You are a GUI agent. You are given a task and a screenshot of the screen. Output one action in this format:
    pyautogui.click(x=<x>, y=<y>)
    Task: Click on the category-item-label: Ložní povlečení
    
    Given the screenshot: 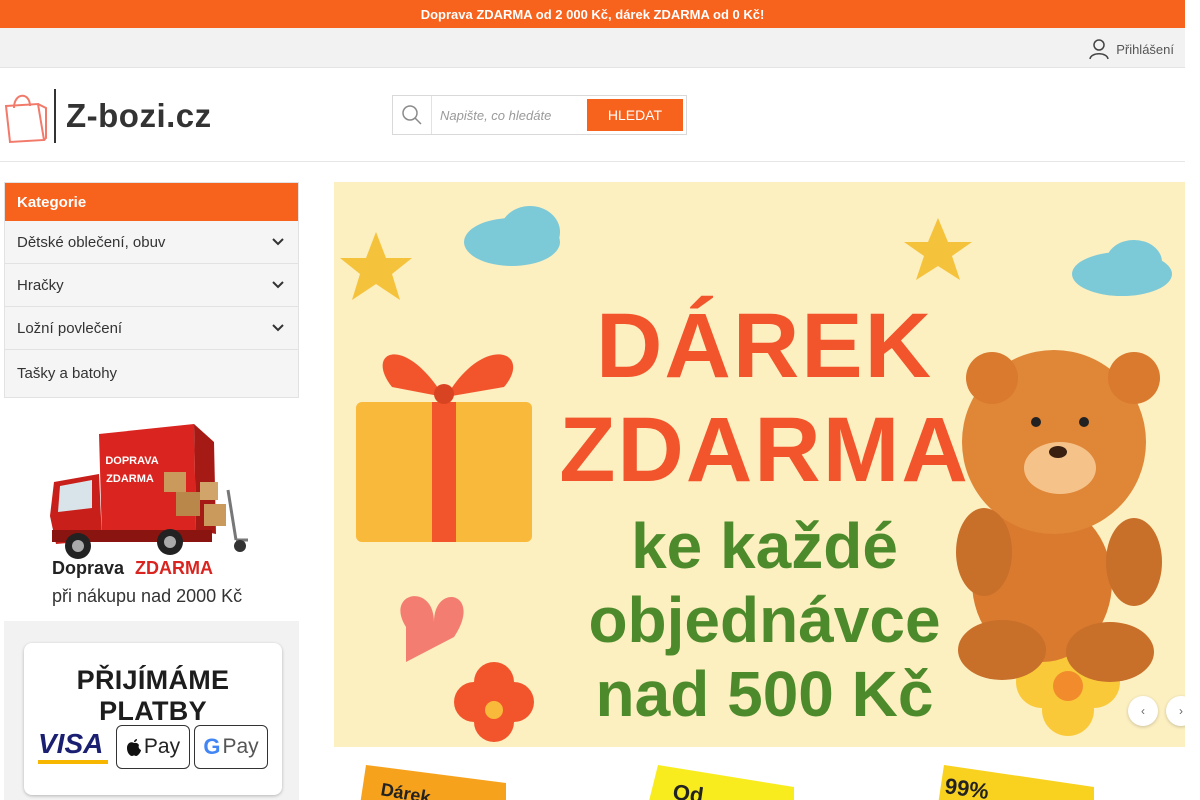 What is the action you would take?
    pyautogui.click(x=70, y=328)
    